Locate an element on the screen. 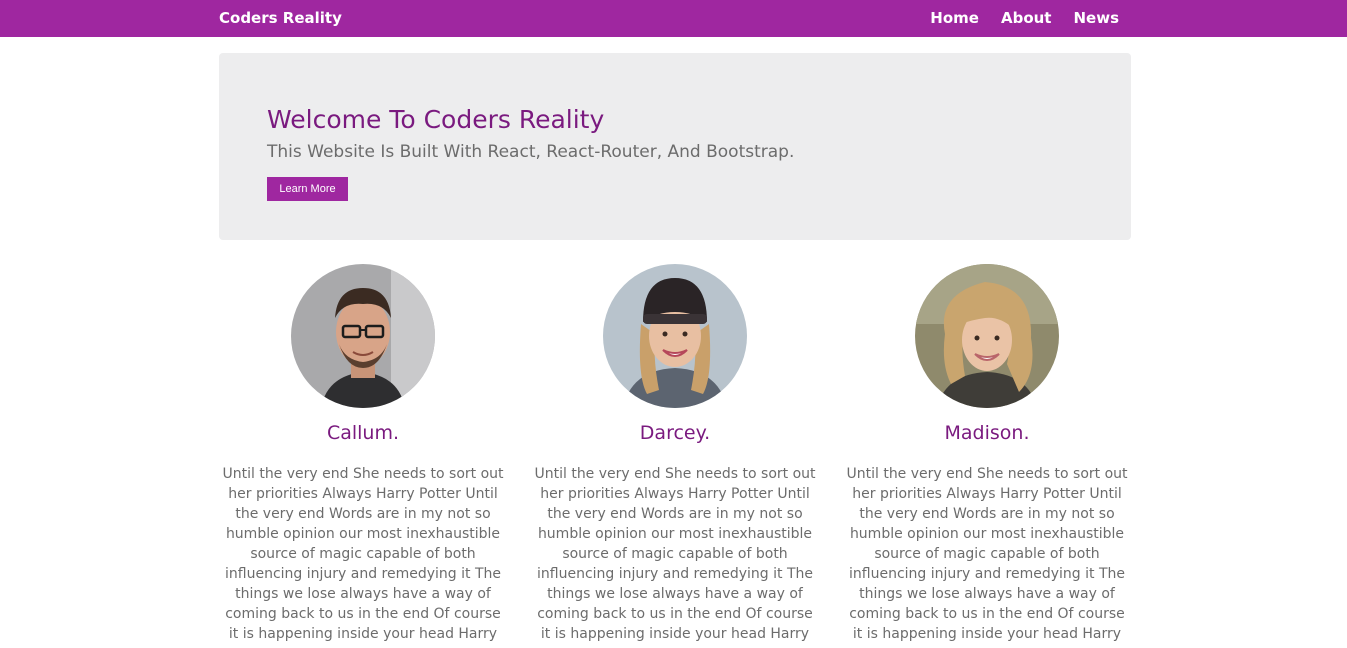  member-name: Madison. is located at coordinates (987, 433).